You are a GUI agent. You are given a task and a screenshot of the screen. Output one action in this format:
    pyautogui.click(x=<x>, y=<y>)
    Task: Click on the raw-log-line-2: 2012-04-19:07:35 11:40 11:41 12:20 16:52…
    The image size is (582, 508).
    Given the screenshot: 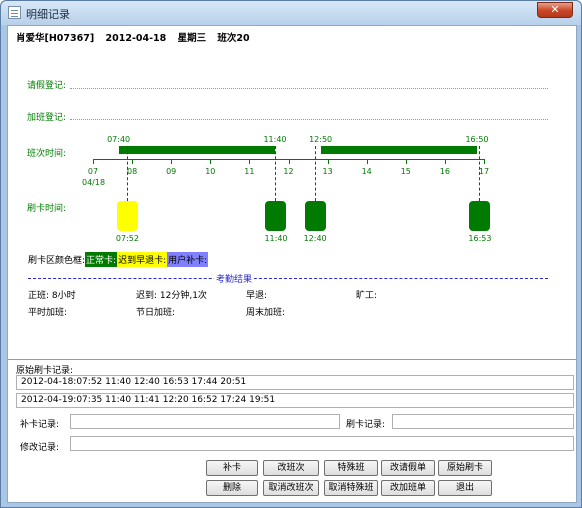 What is the action you would take?
    pyautogui.click(x=295, y=400)
    